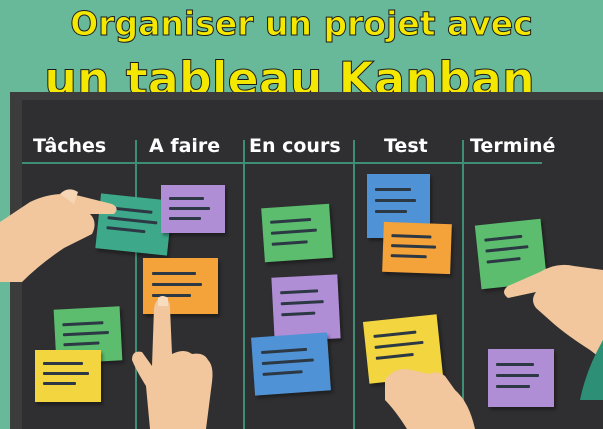  Describe the element at coordinates (406, 146) in the screenshot. I see `column-header-test: Test` at that location.